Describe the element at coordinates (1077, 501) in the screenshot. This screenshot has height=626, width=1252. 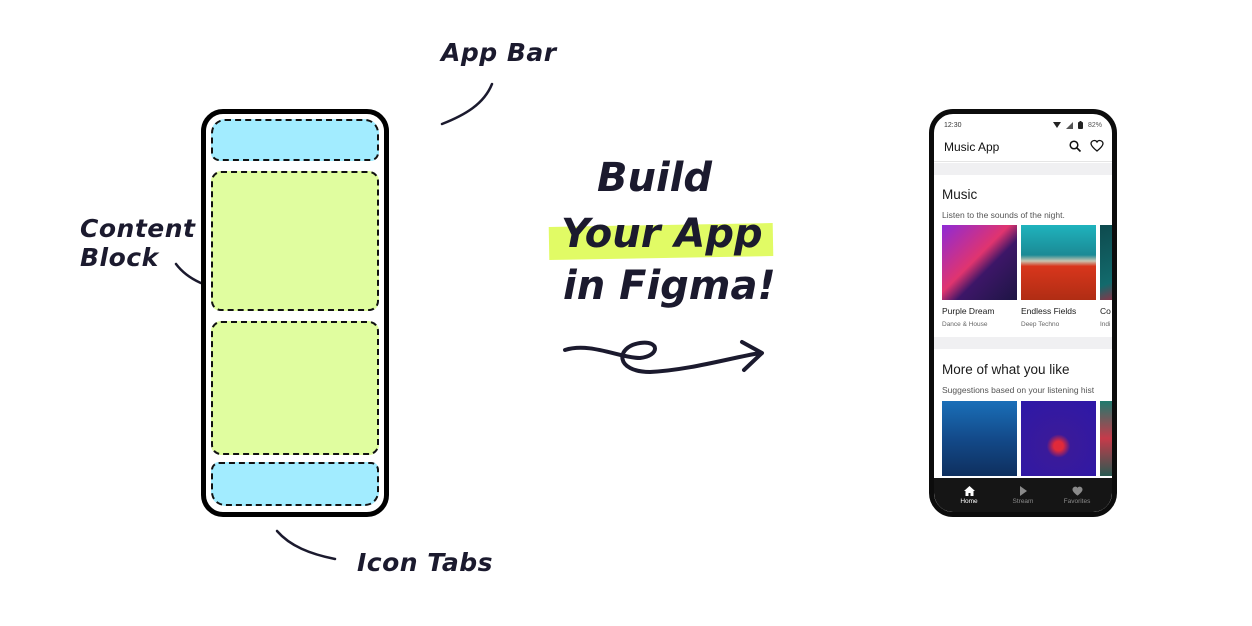
I see `tab-label: Favorites` at that location.